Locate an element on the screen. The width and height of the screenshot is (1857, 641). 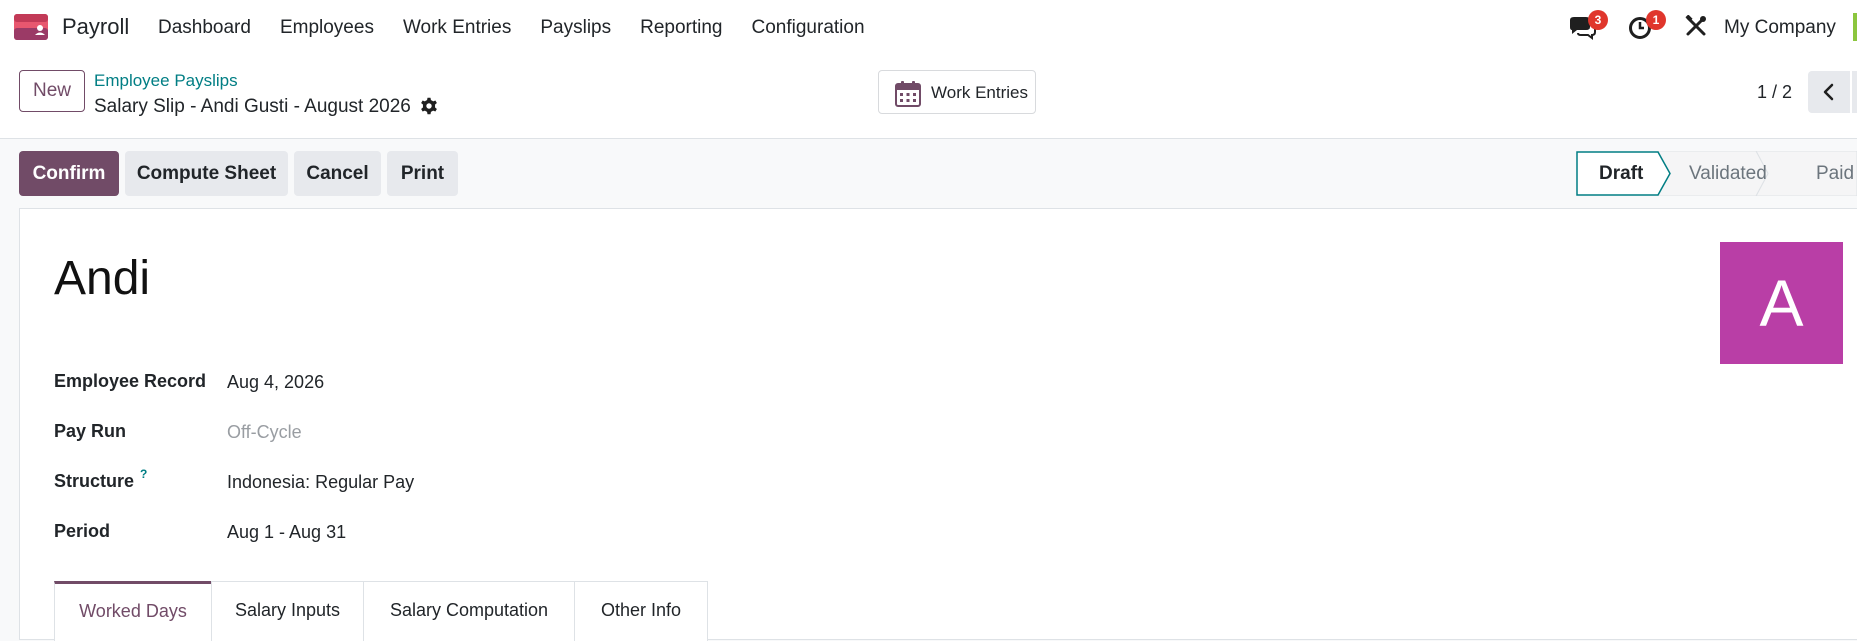
status-stages: Draft Validated Paid is located at coordinates (1716, 173).